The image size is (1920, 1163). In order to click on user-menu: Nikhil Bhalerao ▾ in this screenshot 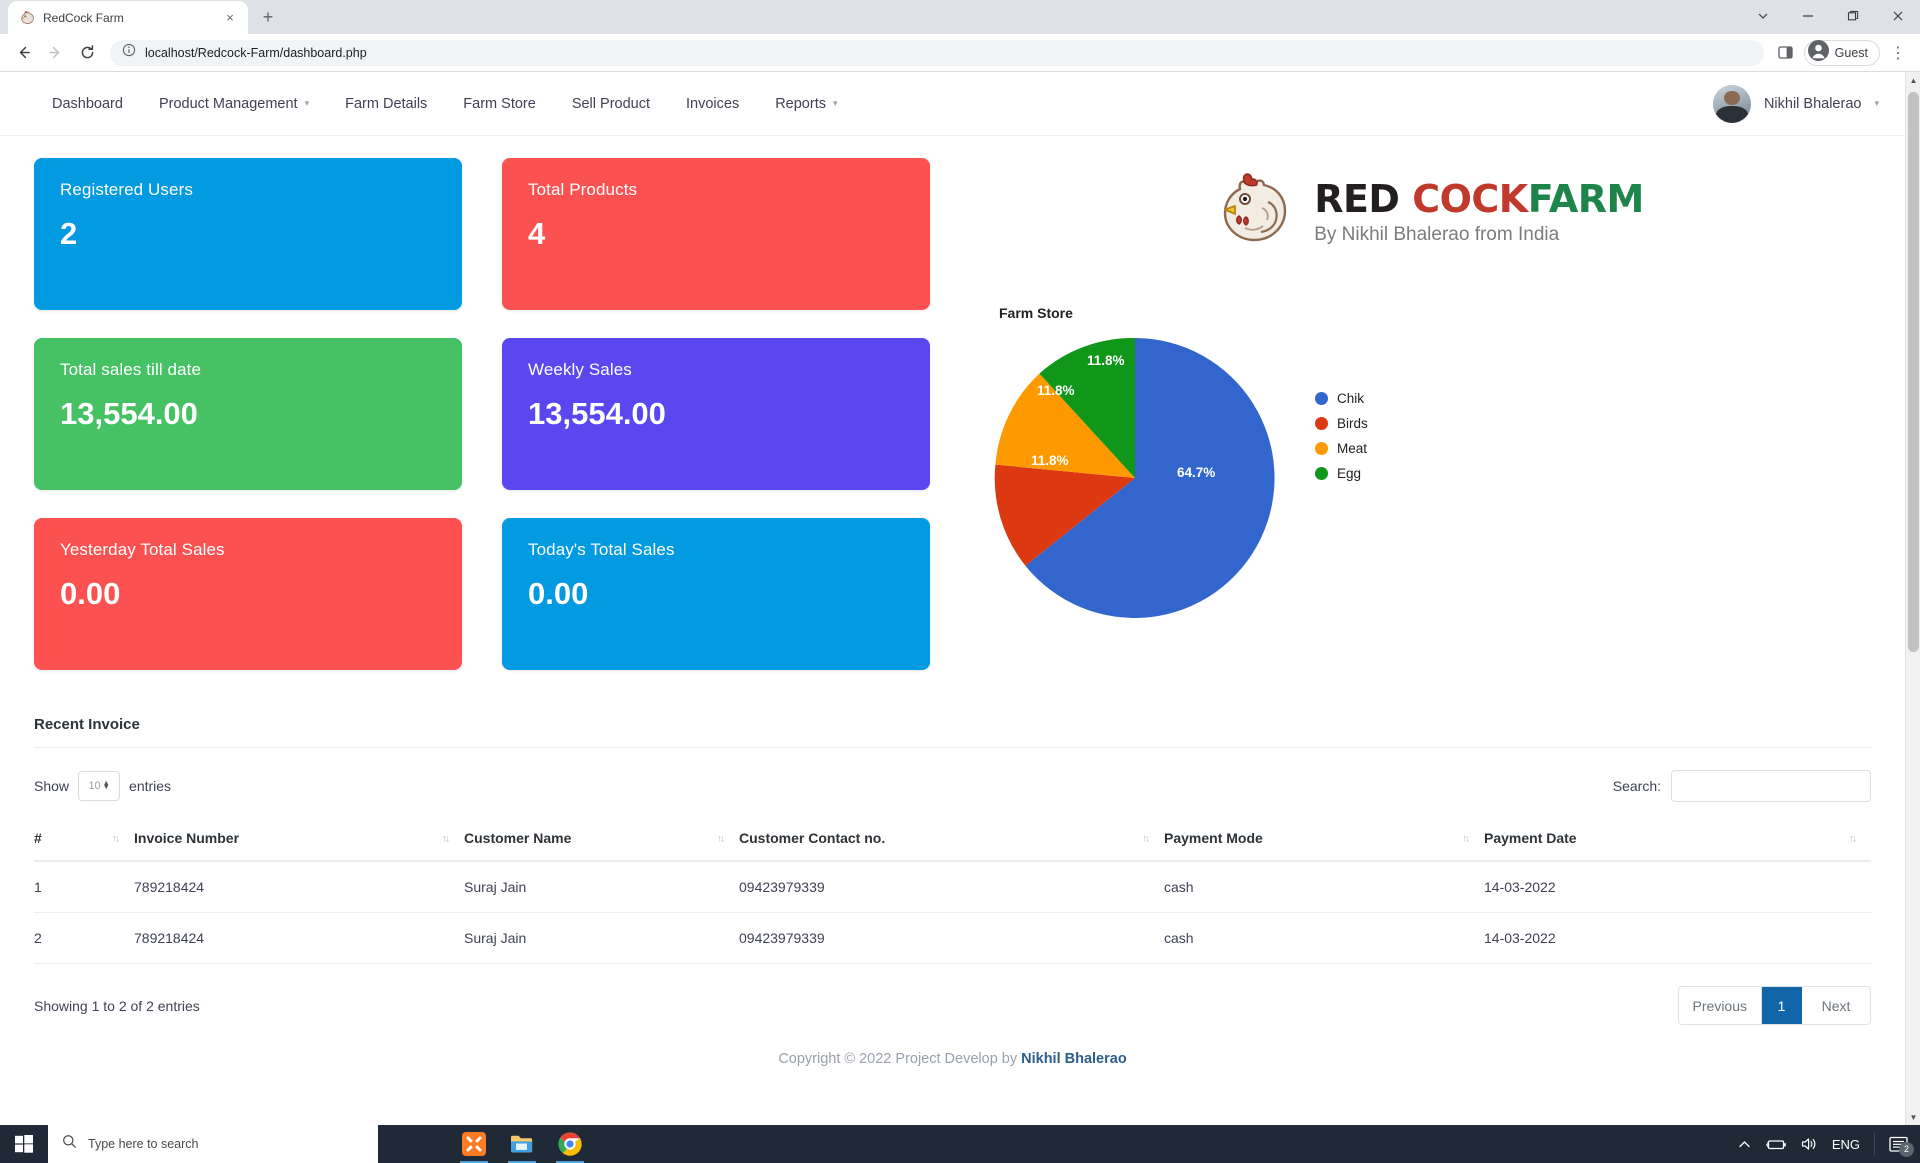, I will do `click(1795, 103)`.